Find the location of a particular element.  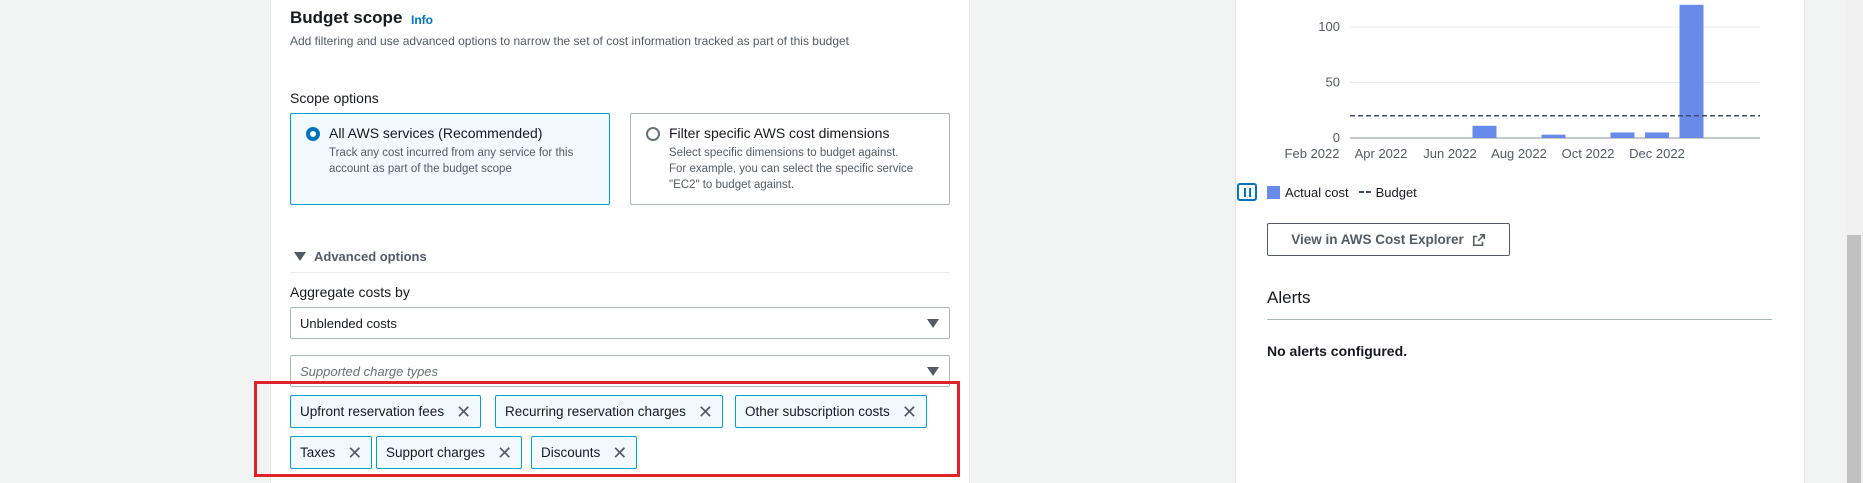

scrollbar-thumb is located at coordinates (1854, 359).